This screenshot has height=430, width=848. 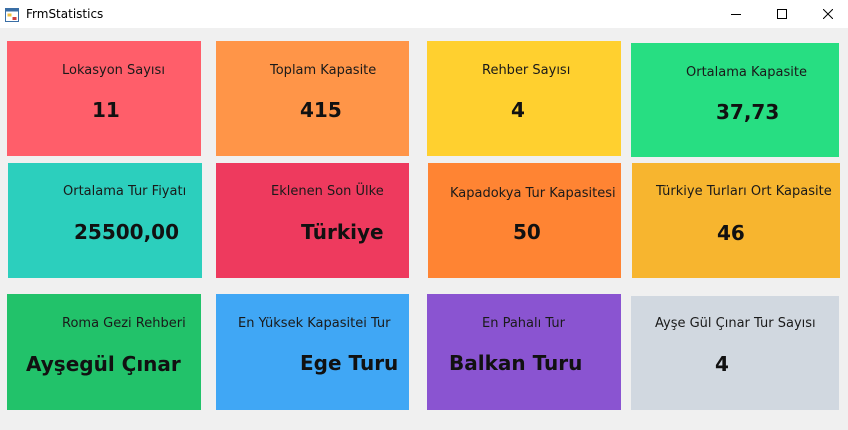 I want to click on card-label: Eklenen Son Ülke, so click(x=327, y=191).